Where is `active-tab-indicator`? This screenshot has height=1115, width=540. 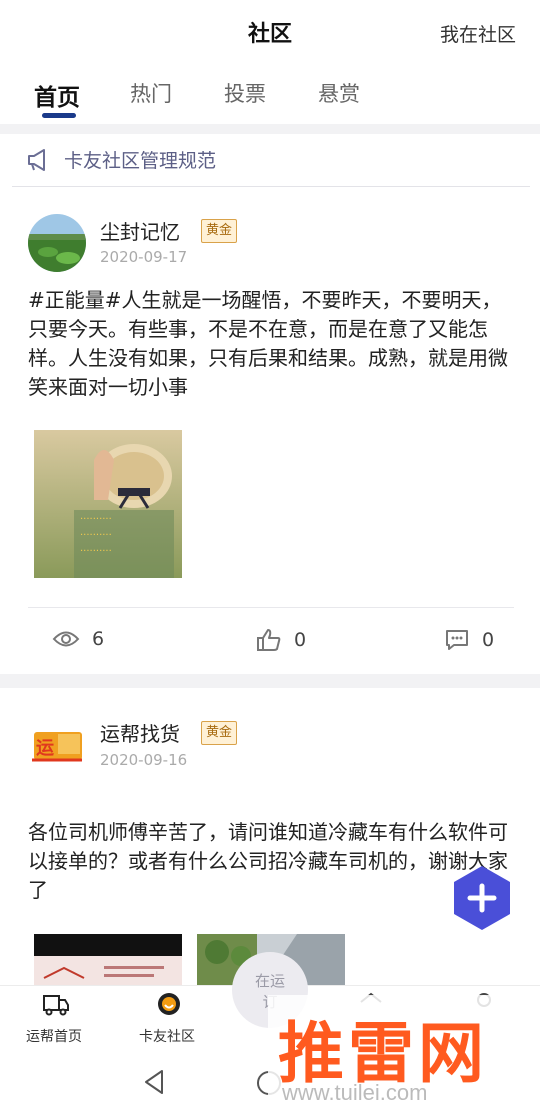 active-tab-indicator is located at coordinates (59, 115).